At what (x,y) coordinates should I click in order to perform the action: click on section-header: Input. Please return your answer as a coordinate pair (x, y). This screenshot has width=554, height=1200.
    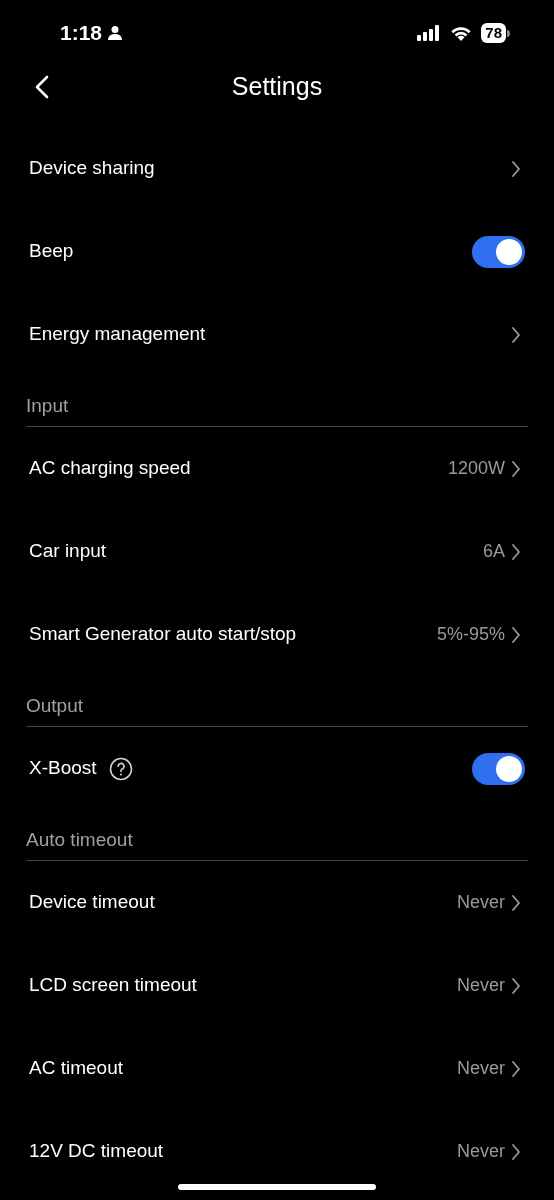
    Looking at the image, I should click on (47, 405).